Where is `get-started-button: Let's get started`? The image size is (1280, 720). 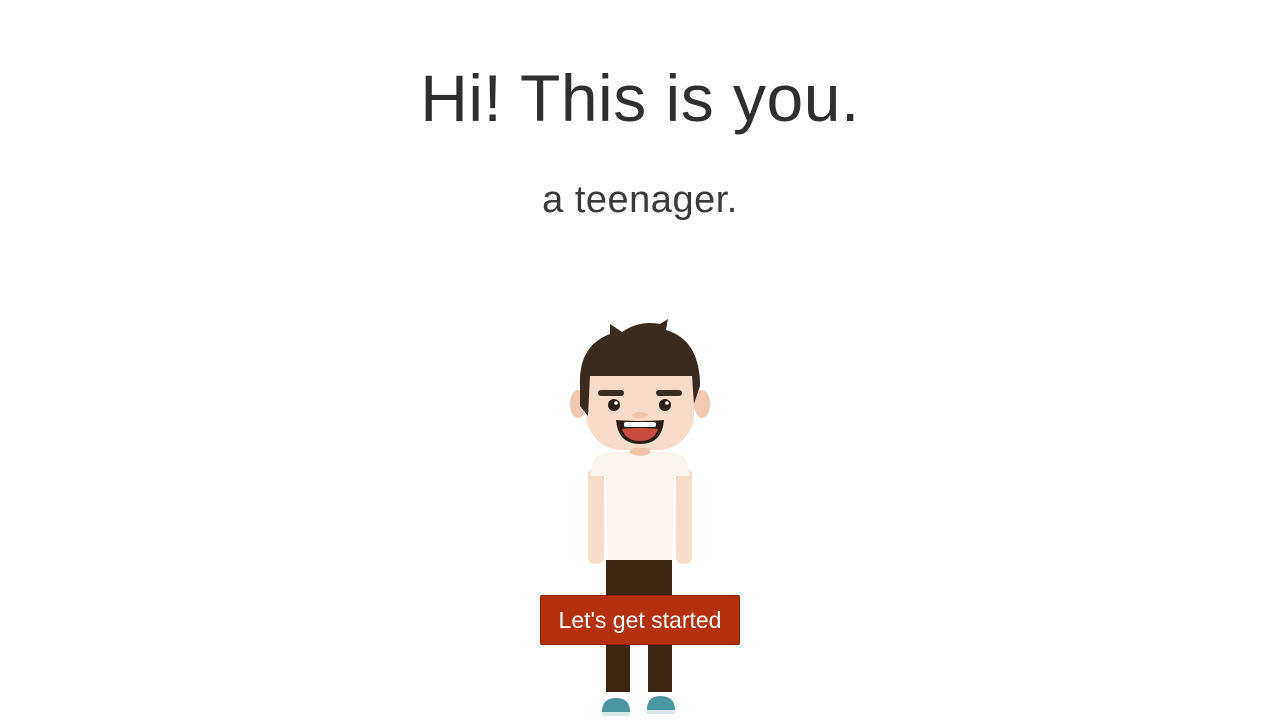 get-started-button: Let's get started is located at coordinates (640, 620).